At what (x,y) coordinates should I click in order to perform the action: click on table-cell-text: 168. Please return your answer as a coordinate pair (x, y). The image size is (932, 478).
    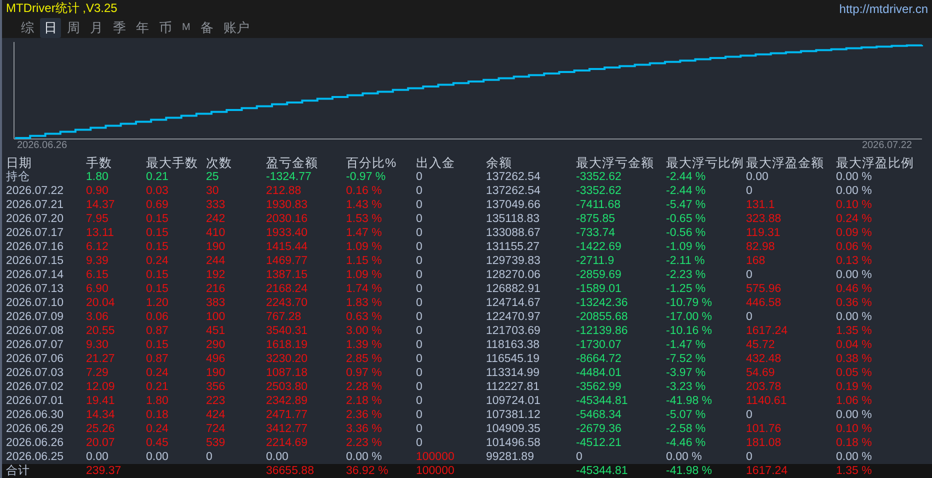
    Looking at the image, I should click on (756, 261).